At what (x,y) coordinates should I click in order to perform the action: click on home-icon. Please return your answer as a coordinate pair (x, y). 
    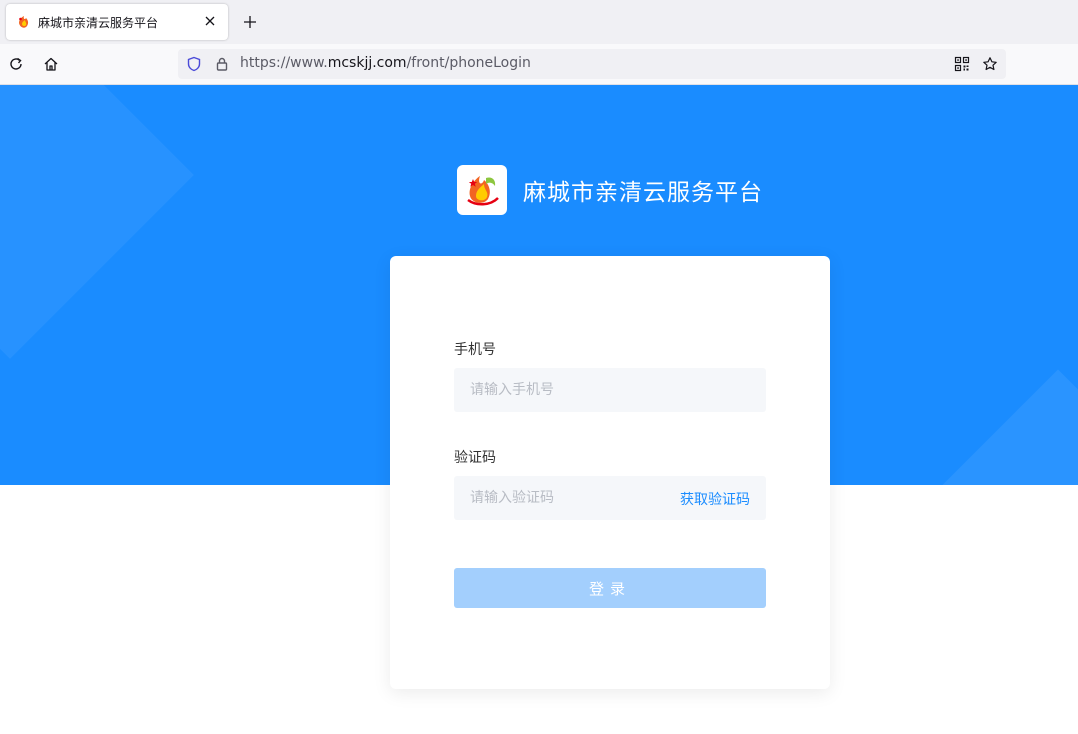
    Looking at the image, I should click on (51, 64).